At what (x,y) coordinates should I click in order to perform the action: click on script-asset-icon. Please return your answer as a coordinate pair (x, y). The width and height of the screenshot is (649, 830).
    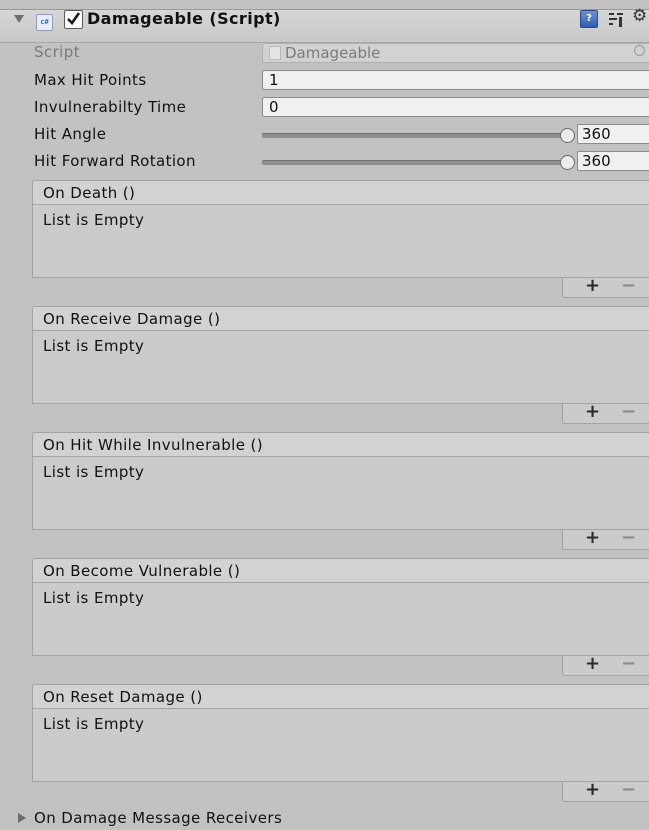
    Looking at the image, I should click on (275, 53).